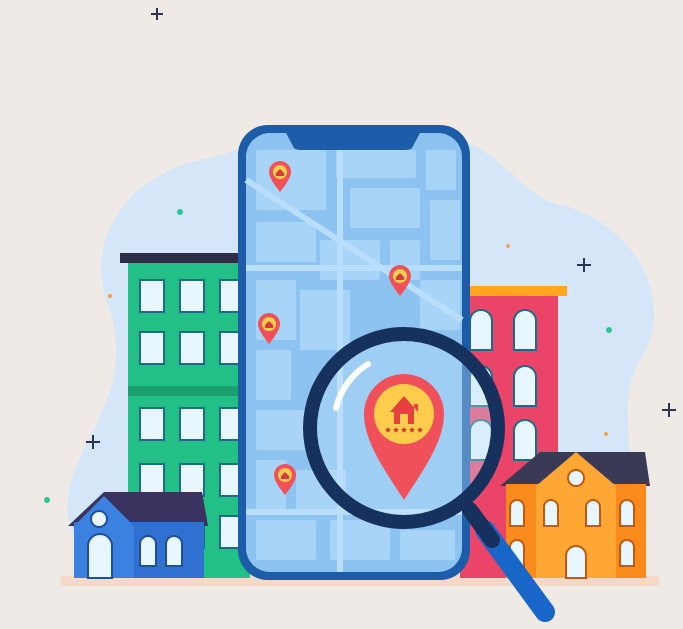  Describe the element at coordinates (353, 141) in the screenshot. I see `phone-notch` at that location.